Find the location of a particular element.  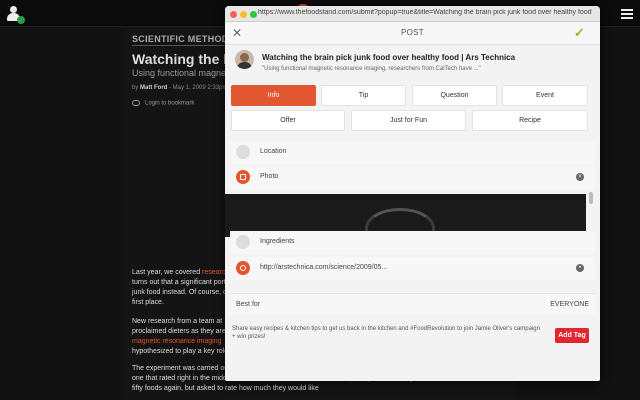

location-label: Location is located at coordinates (273, 151).